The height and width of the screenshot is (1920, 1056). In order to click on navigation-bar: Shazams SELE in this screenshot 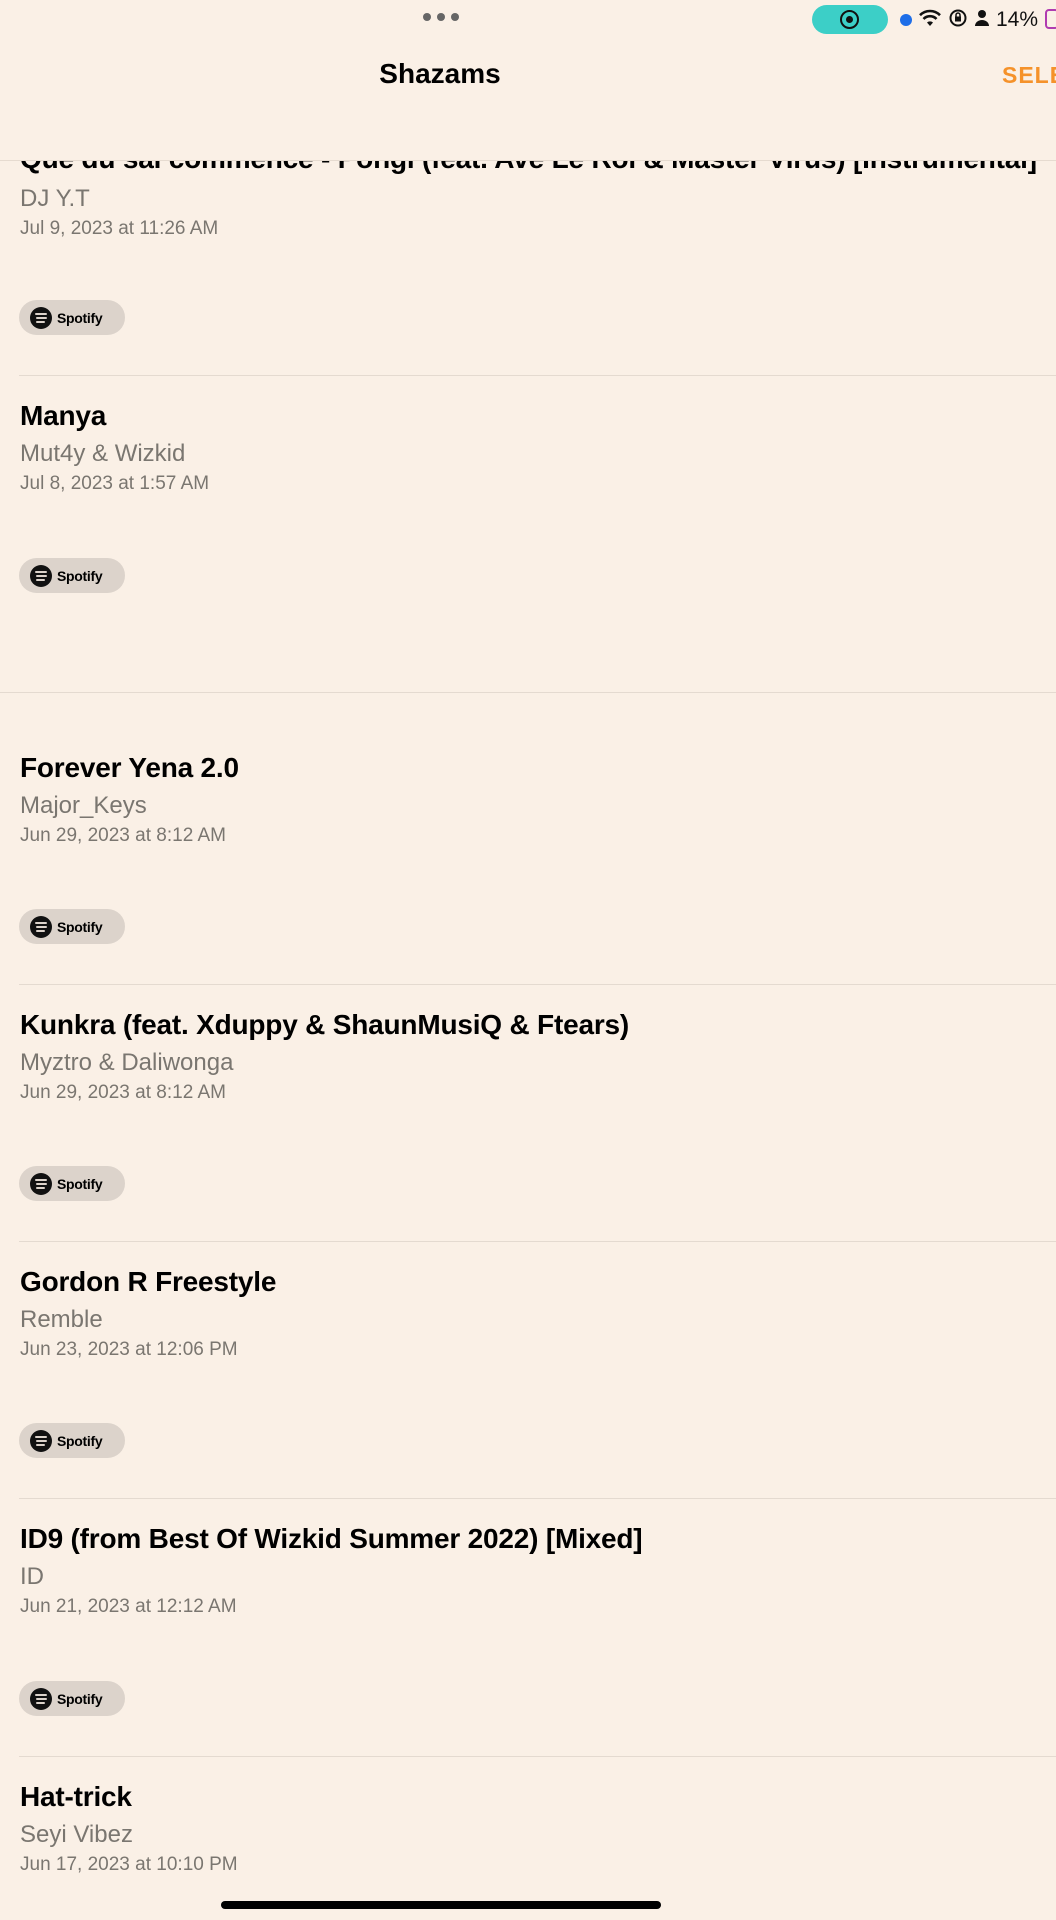, I will do `click(528, 102)`.